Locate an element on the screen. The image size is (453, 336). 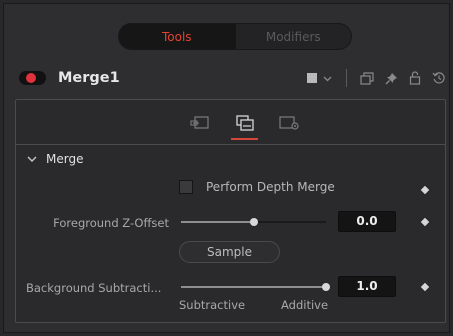
channels-icon is located at coordinates (244, 123).